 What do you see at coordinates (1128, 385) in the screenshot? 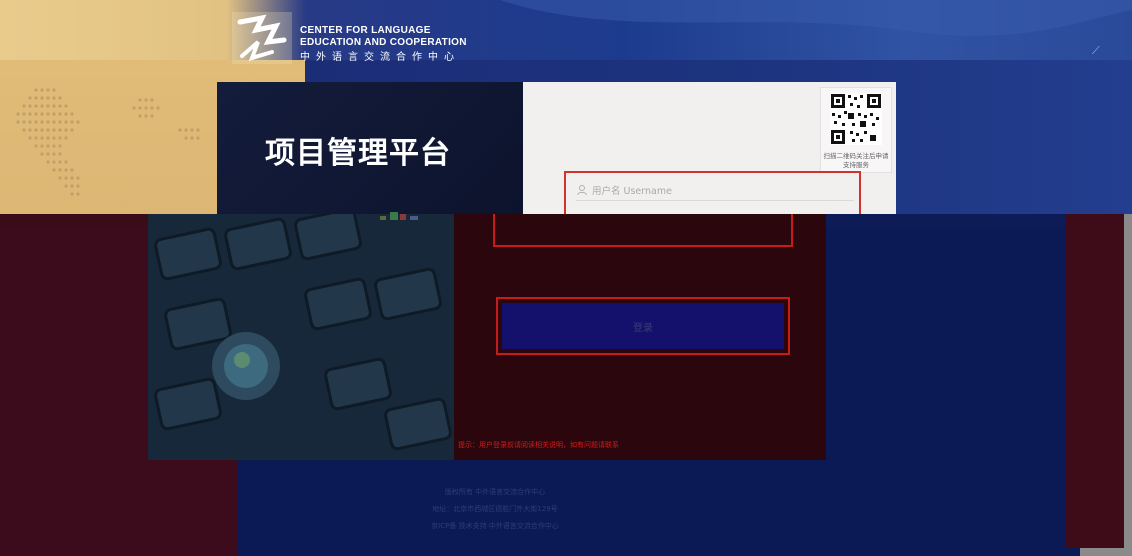
I see `scrollbar-track` at bounding box center [1128, 385].